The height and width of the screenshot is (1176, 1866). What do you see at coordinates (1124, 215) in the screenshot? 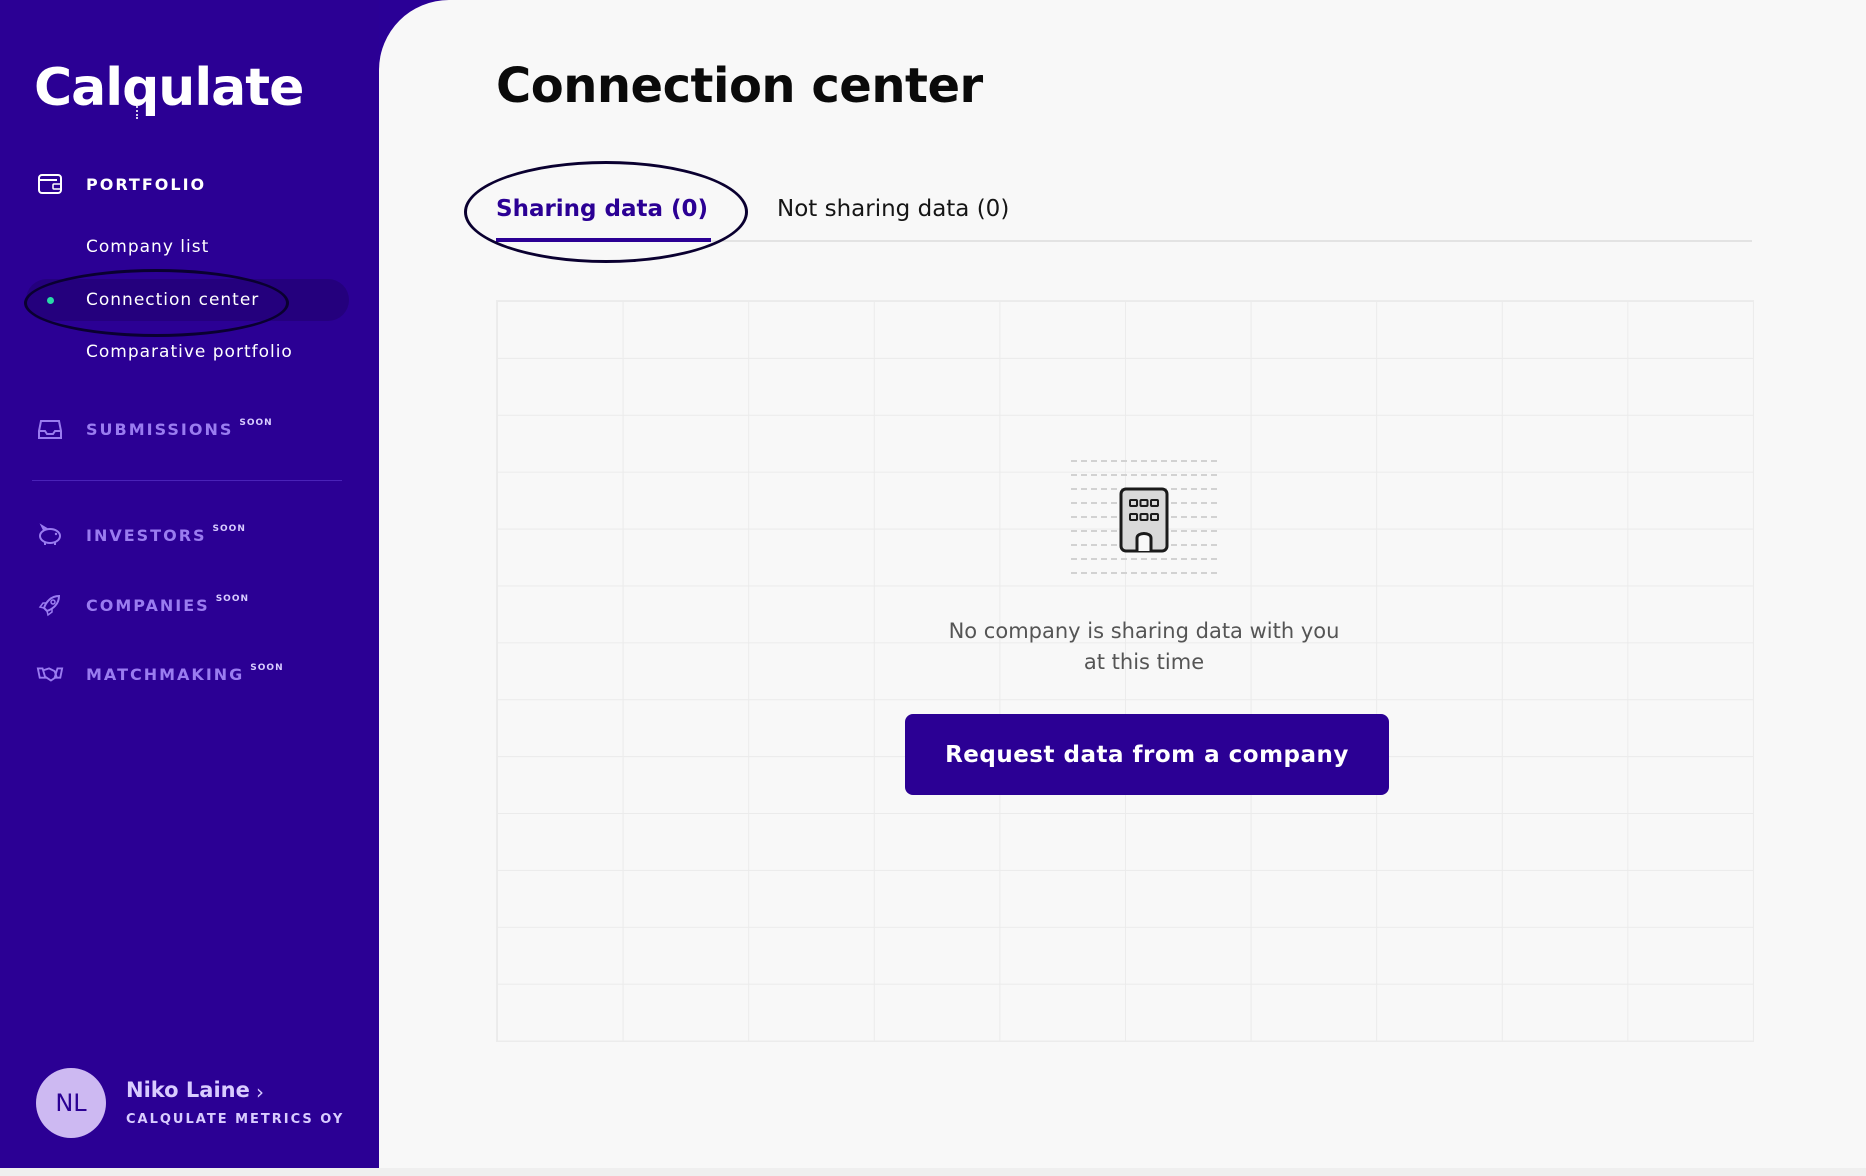
I see `tab-bar: Sharing data (0) Not sharing data (0)` at bounding box center [1124, 215].